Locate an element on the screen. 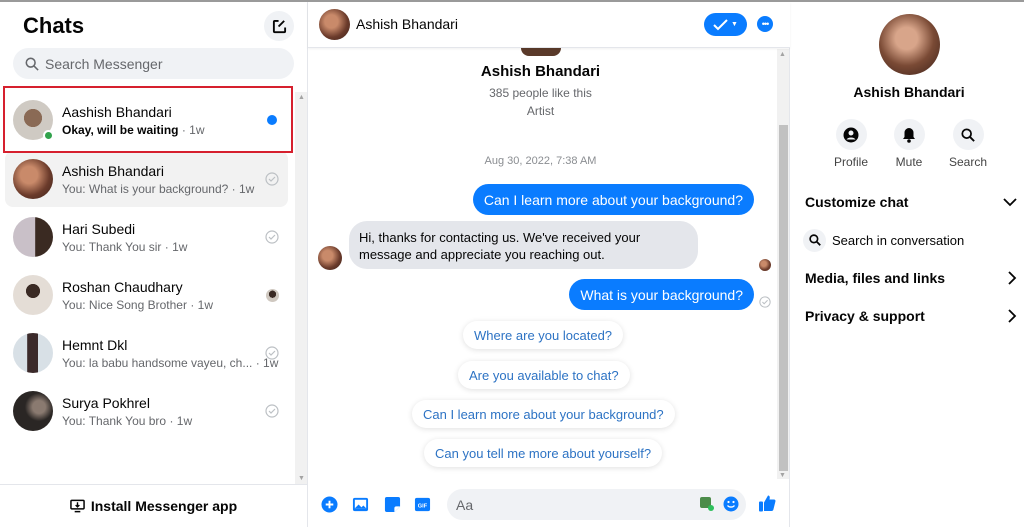 The image size is (1024, 527). chat-item: Hari Subedi You: Thank You sir · 1w is located at coordinates (146, 237).